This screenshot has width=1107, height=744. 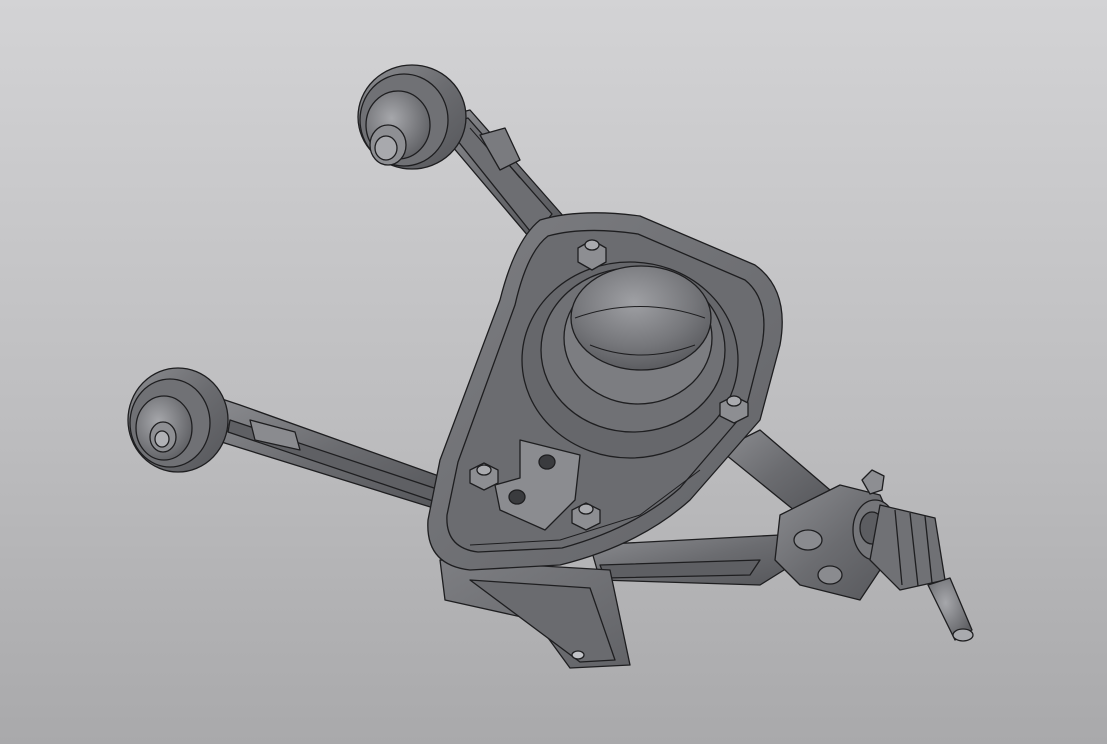 What do you see at coordinates (630, 360) in the screenshot?
I see `ball-joint-cover` at bounding box center [630, 360].